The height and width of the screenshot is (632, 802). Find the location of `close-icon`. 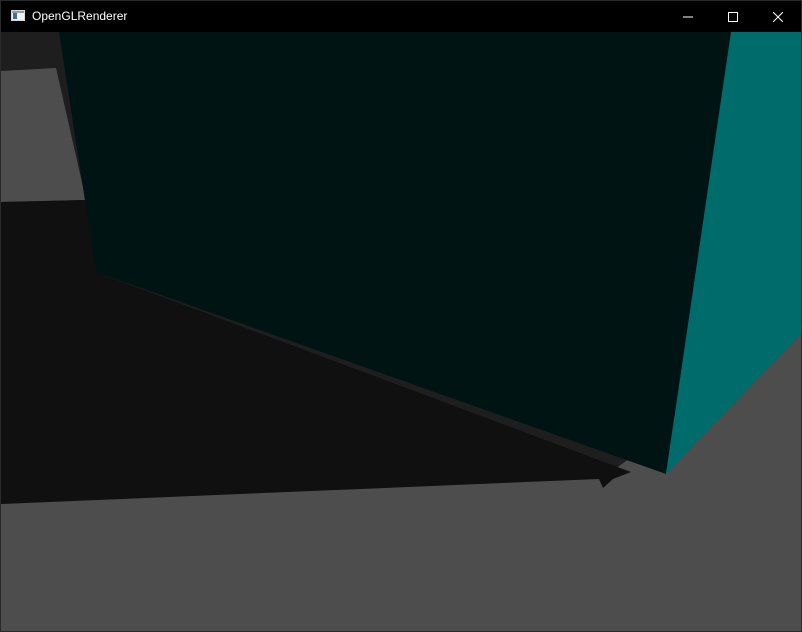

close-icon is located at coordinates (778, 16).